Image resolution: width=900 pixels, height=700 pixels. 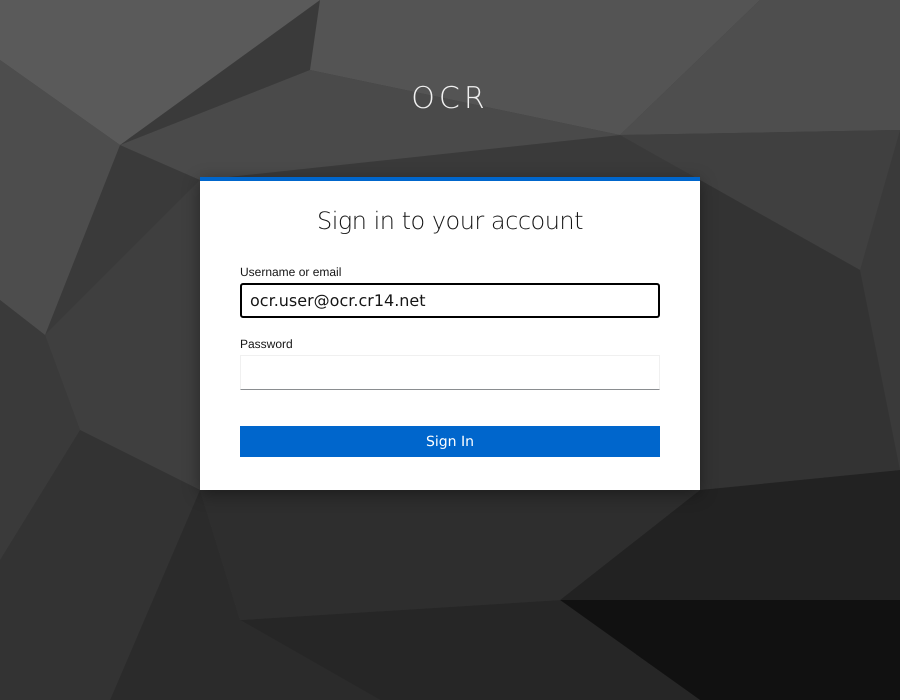 I want to click on field-label: Password, so click(x=267, y=344).